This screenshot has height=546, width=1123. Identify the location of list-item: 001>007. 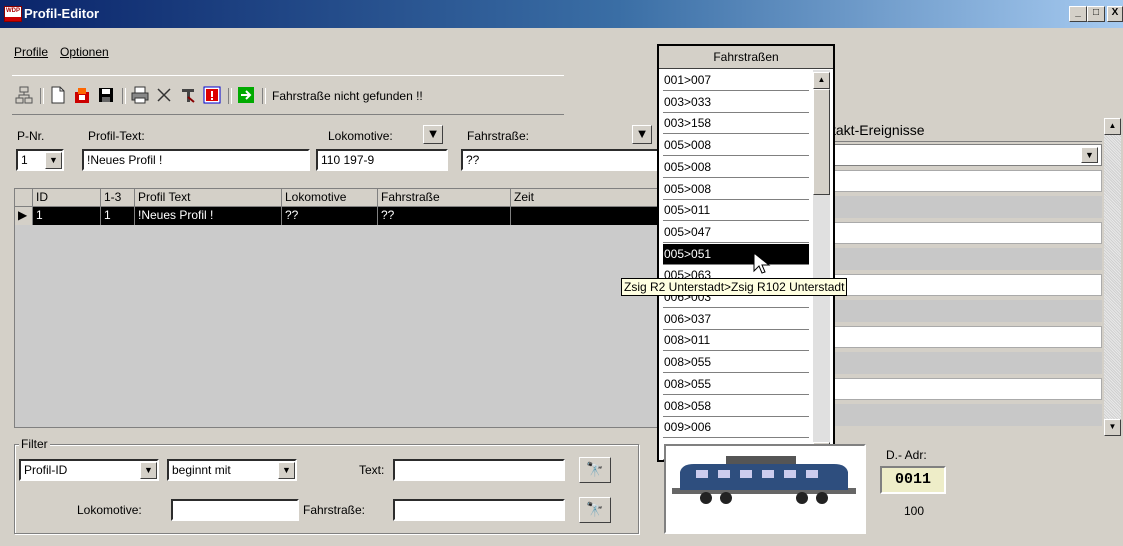
(736, 80).